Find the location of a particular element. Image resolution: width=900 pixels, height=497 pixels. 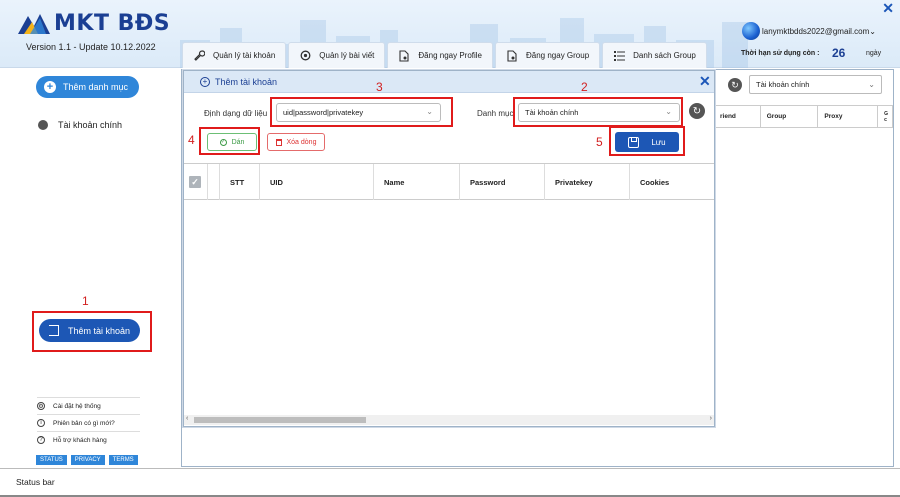

remaining-unit: ngày is located at coordinates (874, 53).